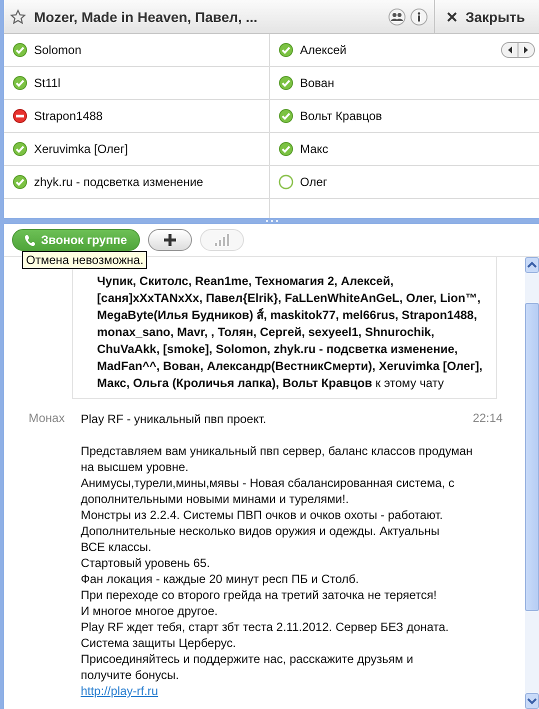 This screenshot has width=539, height=709. I want to click on participant-name: Макс, so click(314, 149).